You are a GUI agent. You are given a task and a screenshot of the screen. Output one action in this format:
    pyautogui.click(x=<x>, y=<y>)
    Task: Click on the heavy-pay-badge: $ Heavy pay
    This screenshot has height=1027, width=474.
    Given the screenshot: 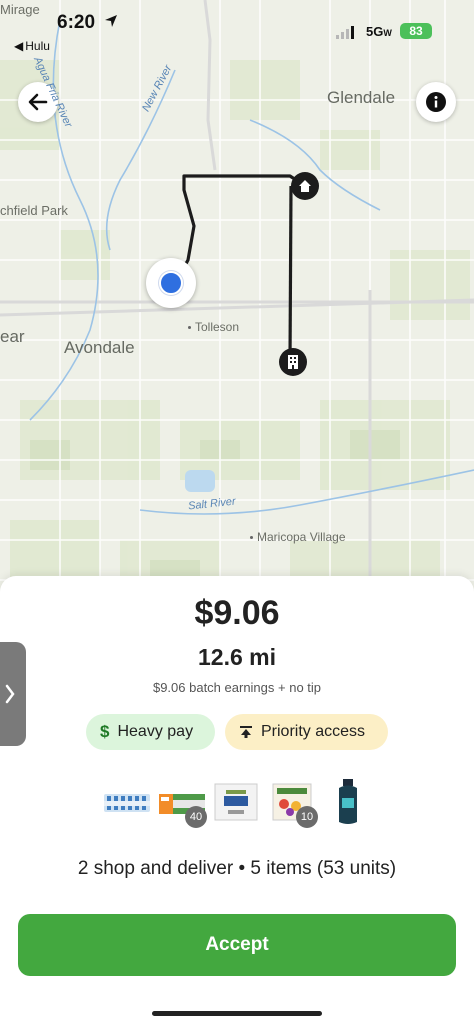 What is the action you would take?
    pyautogui.click(x=150, y=732)
    